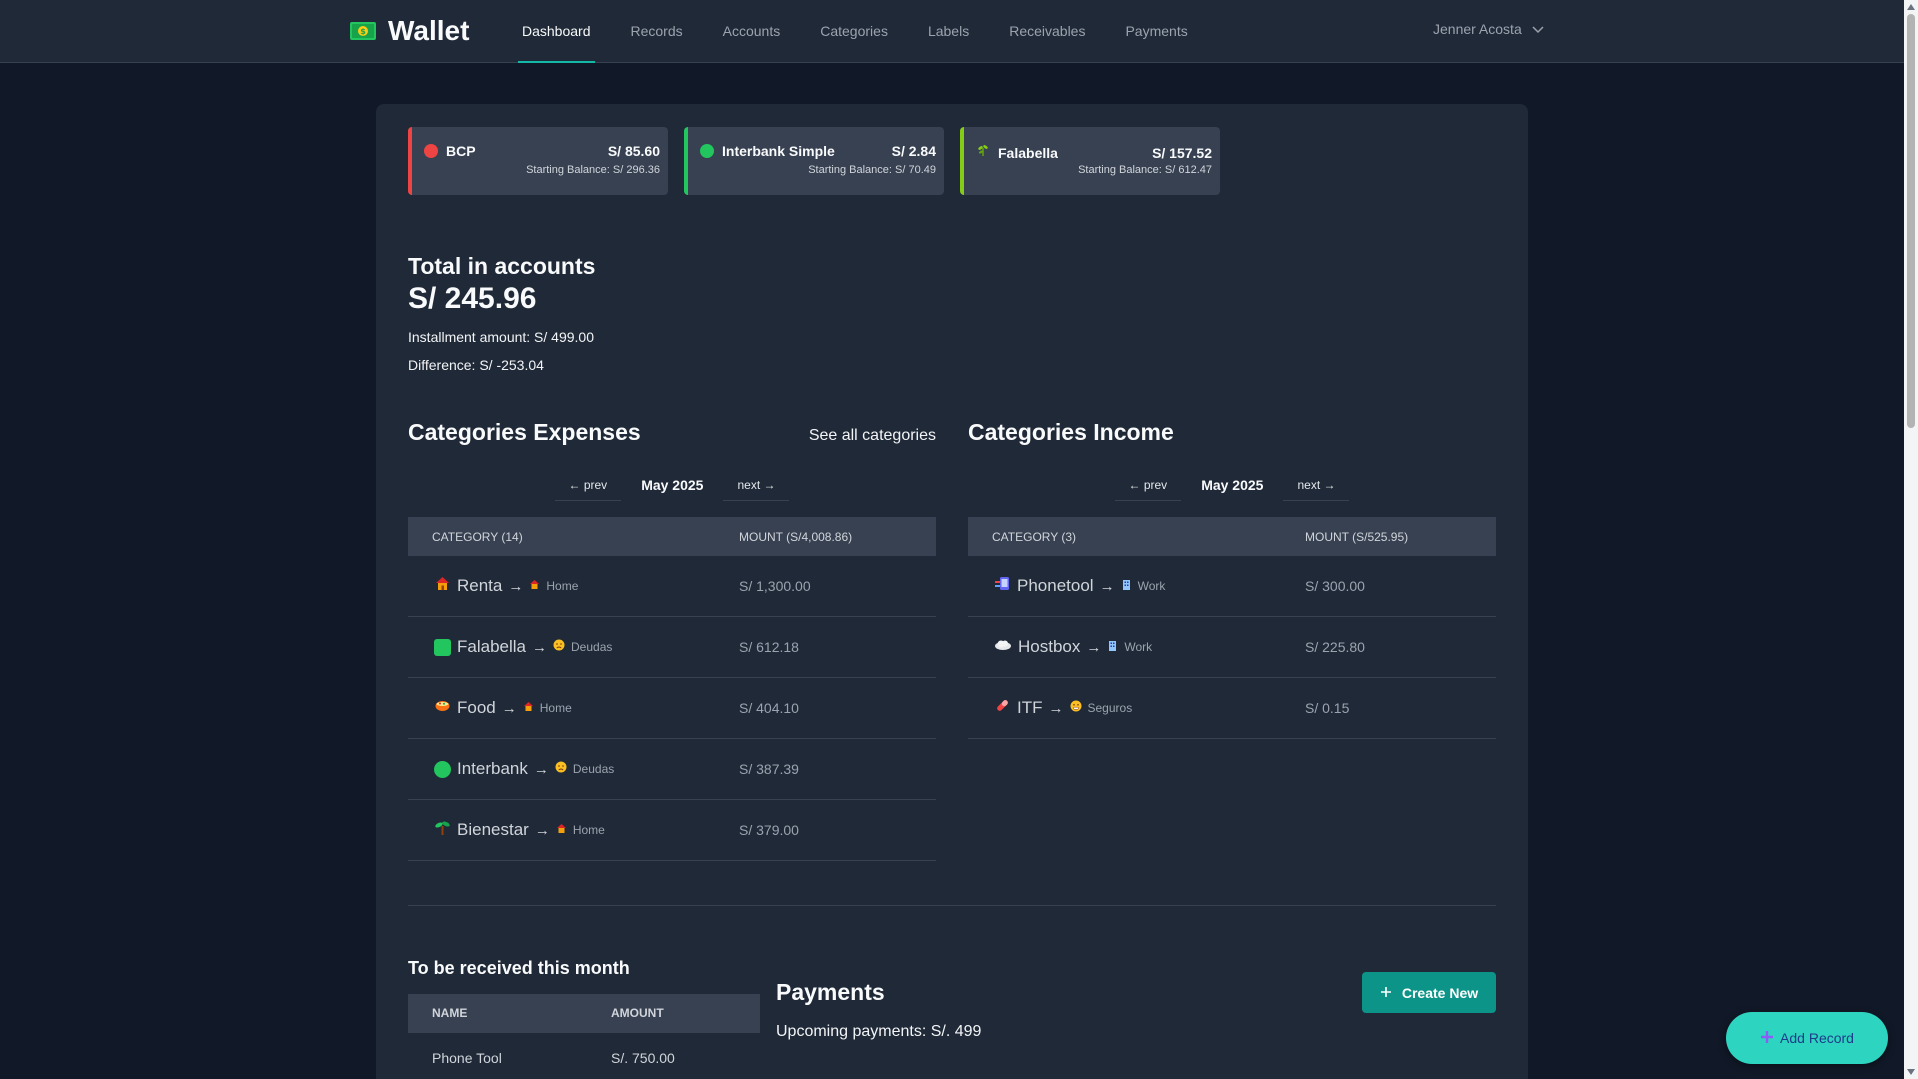  I want to click on app-name: Wallet, so click(429, 30).